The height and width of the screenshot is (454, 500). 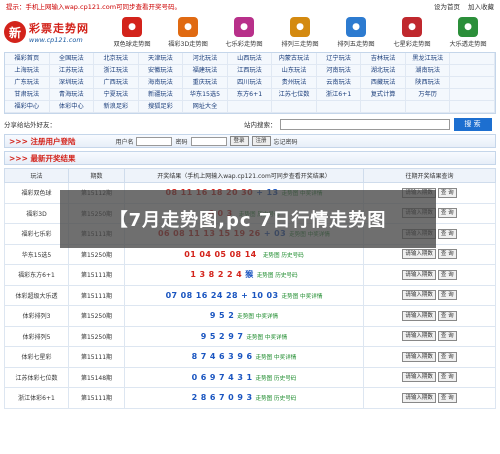 What do you see at coordinates (161, 59) in the screenshot?
I see `region-link: 天津玩法` at bounding box center [161, 59].